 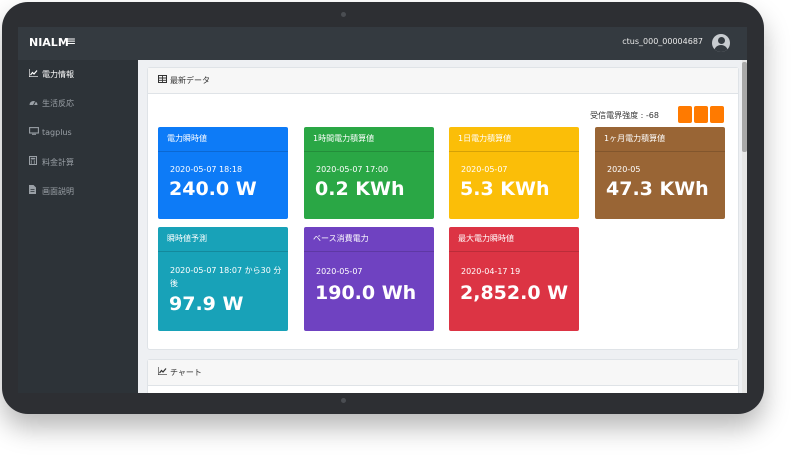 I want to click on monitor-icon, so click(x=34, y=132).